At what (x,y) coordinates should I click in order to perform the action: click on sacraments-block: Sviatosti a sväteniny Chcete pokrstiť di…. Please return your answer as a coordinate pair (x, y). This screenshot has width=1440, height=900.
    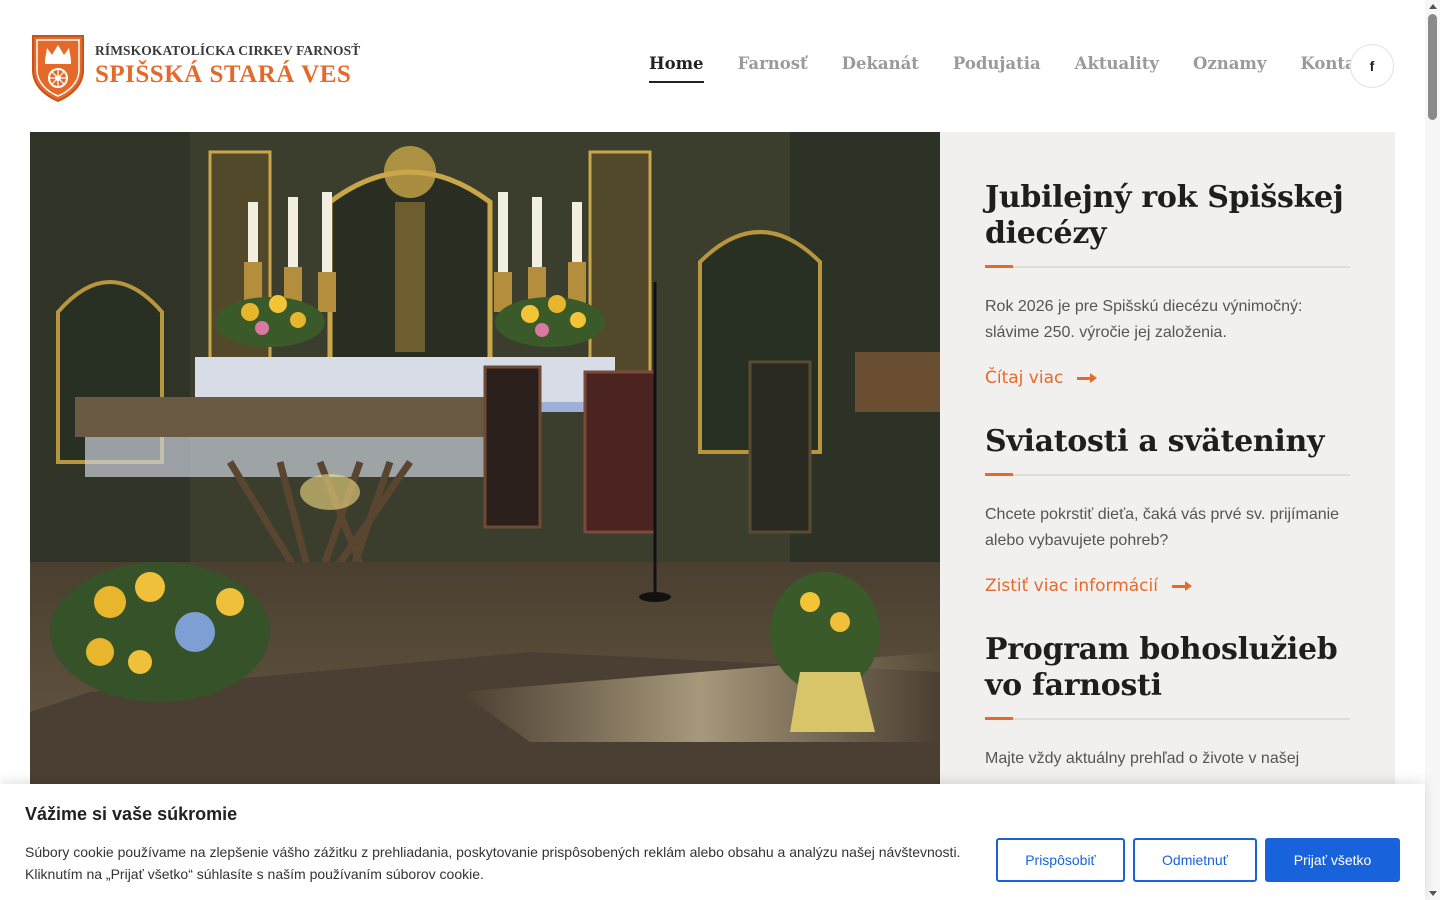
    Looking at the image, I should click on (1167, 510).